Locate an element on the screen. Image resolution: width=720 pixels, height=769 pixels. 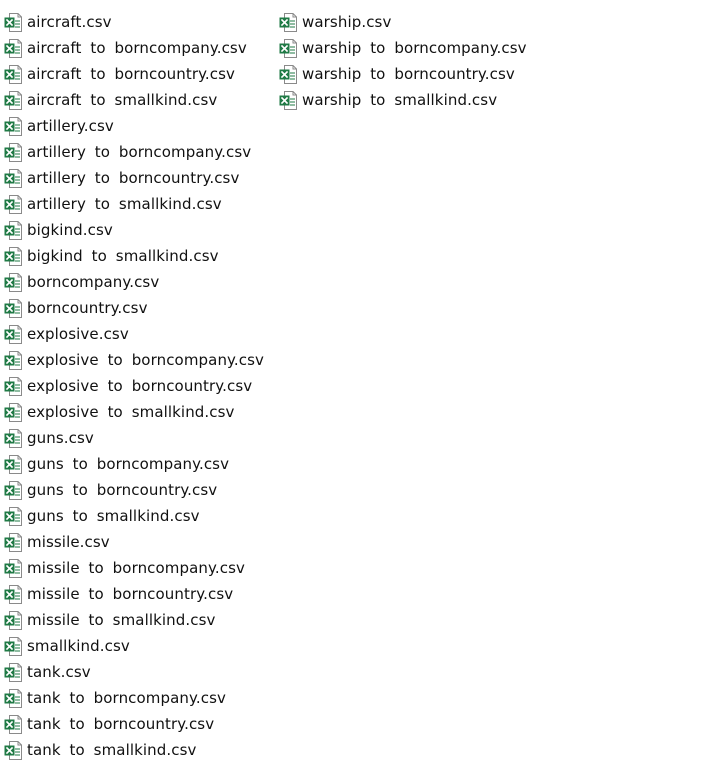
file-item: explosive to borncountry.csv is located at coordinates (139, 386).